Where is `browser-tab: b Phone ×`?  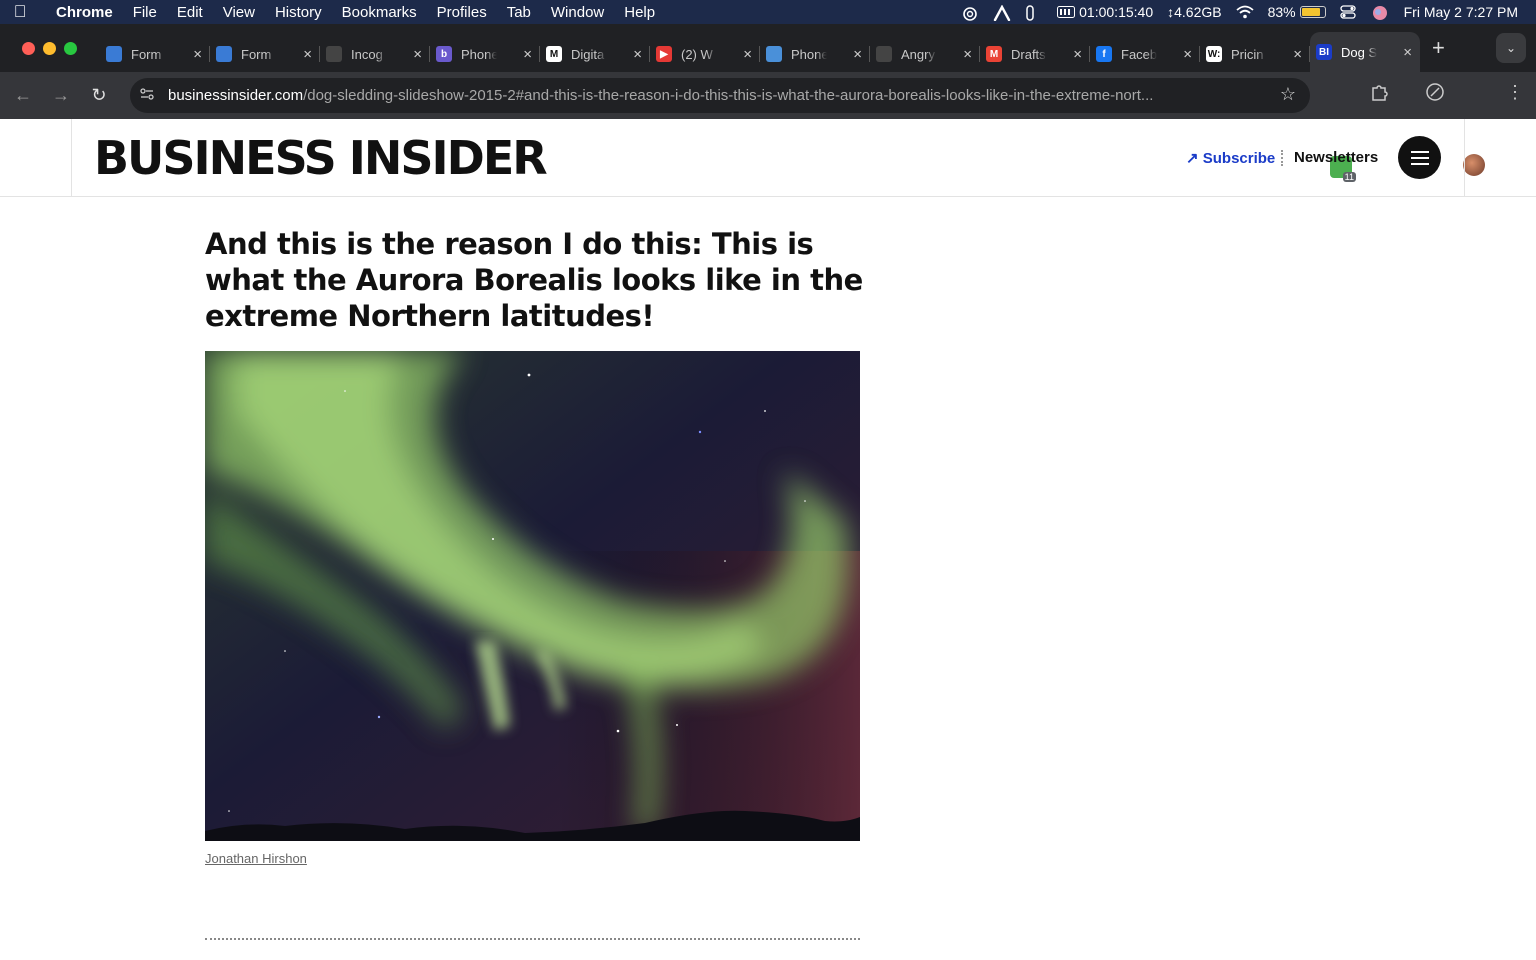 browser-tab: b Phone × is located at coordinates (485, 54).